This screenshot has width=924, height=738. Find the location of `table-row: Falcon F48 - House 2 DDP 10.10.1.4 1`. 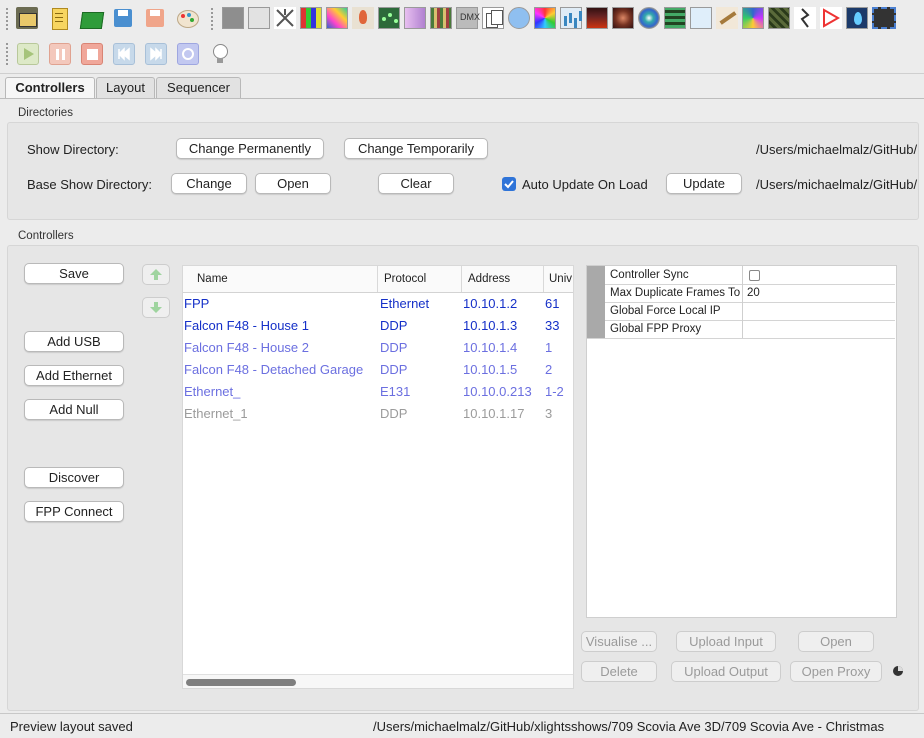

table-row: Falcon F48 - House 2 DDP 10.10.1.4 1 is located at coordinates (378, 348).